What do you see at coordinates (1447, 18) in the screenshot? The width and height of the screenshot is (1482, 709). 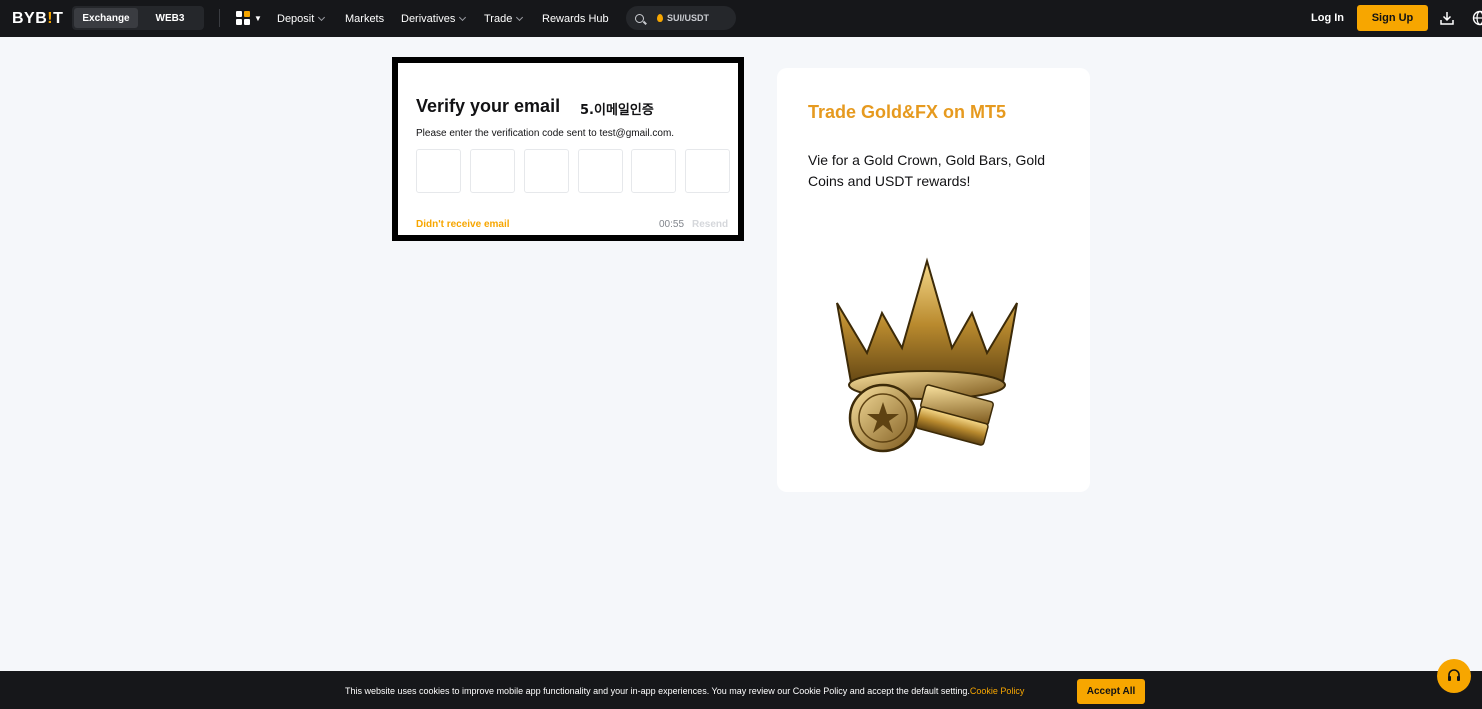 I see `download-icon` at bounding box center [1447, 18].